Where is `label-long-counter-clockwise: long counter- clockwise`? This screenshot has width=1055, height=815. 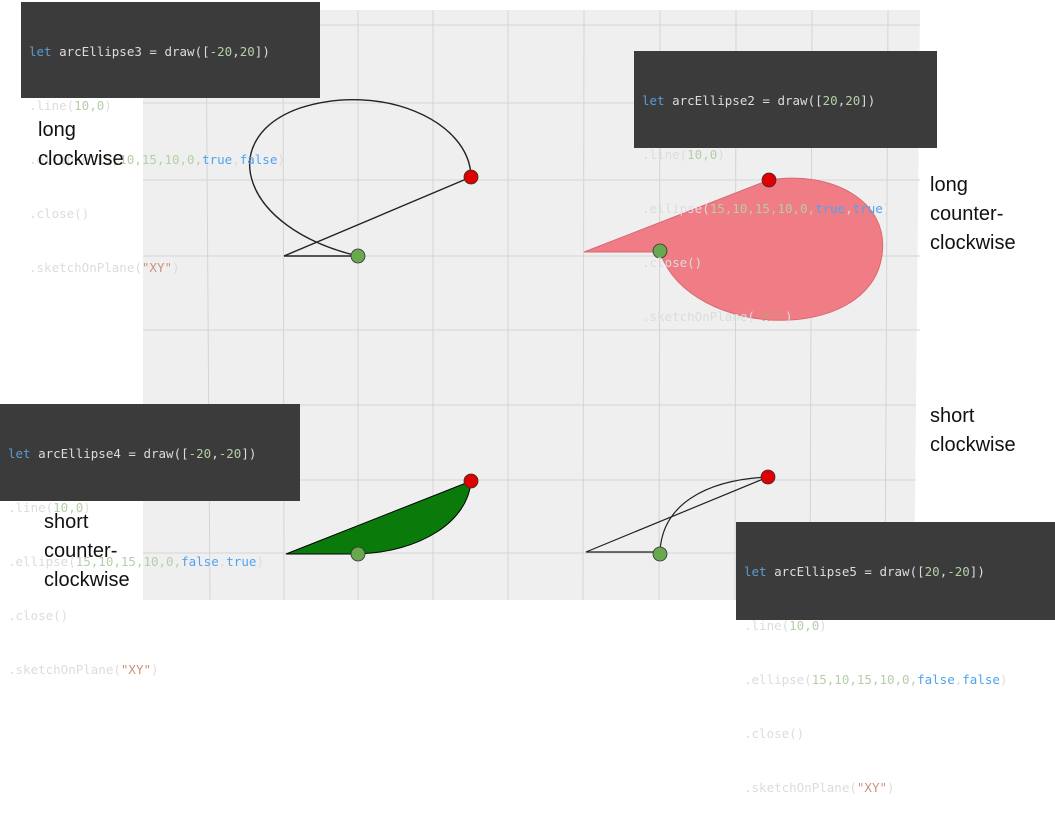
label-long-counter-clockwise: long counter- clockwise is located at coordinates (973, 214).